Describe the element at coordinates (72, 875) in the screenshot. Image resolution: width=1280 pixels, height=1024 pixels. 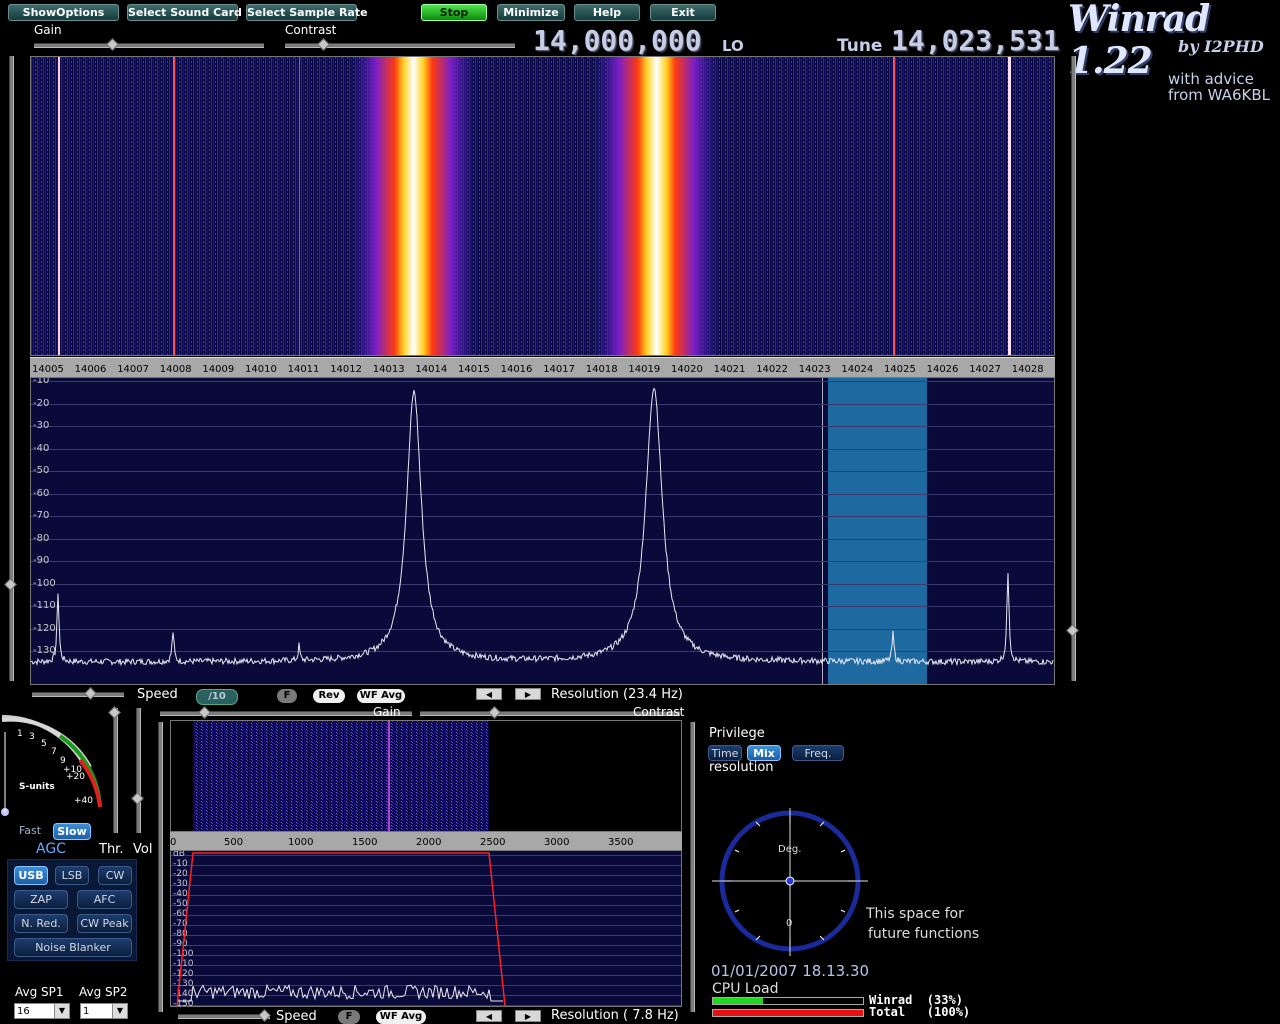
I see `lsb-button: LSB` at that location.